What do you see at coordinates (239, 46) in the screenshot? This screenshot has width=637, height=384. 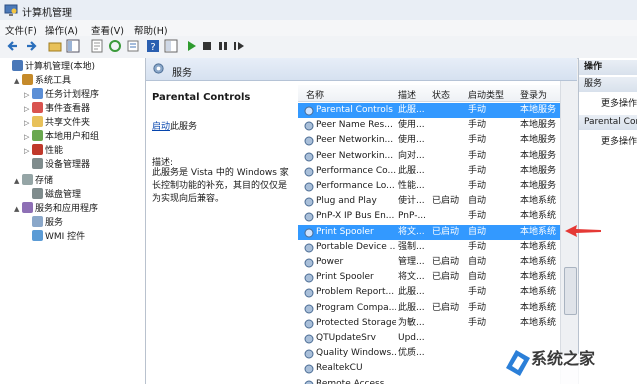 I see `restart-service-icon` at bounding box center [239, 46].